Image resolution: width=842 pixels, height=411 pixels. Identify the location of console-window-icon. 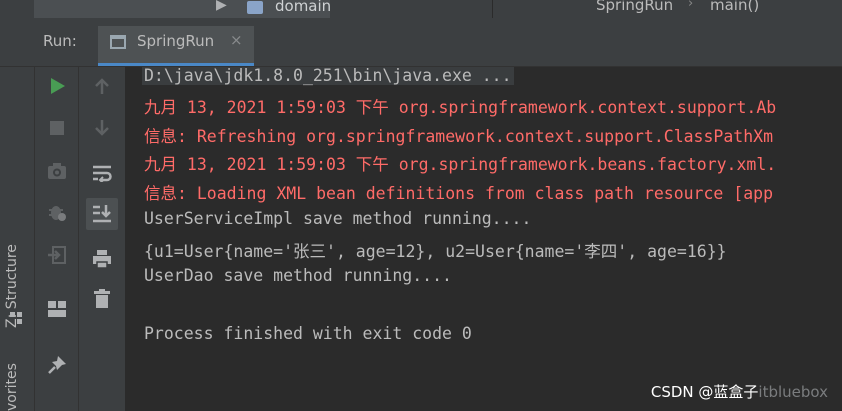
(118, 42).